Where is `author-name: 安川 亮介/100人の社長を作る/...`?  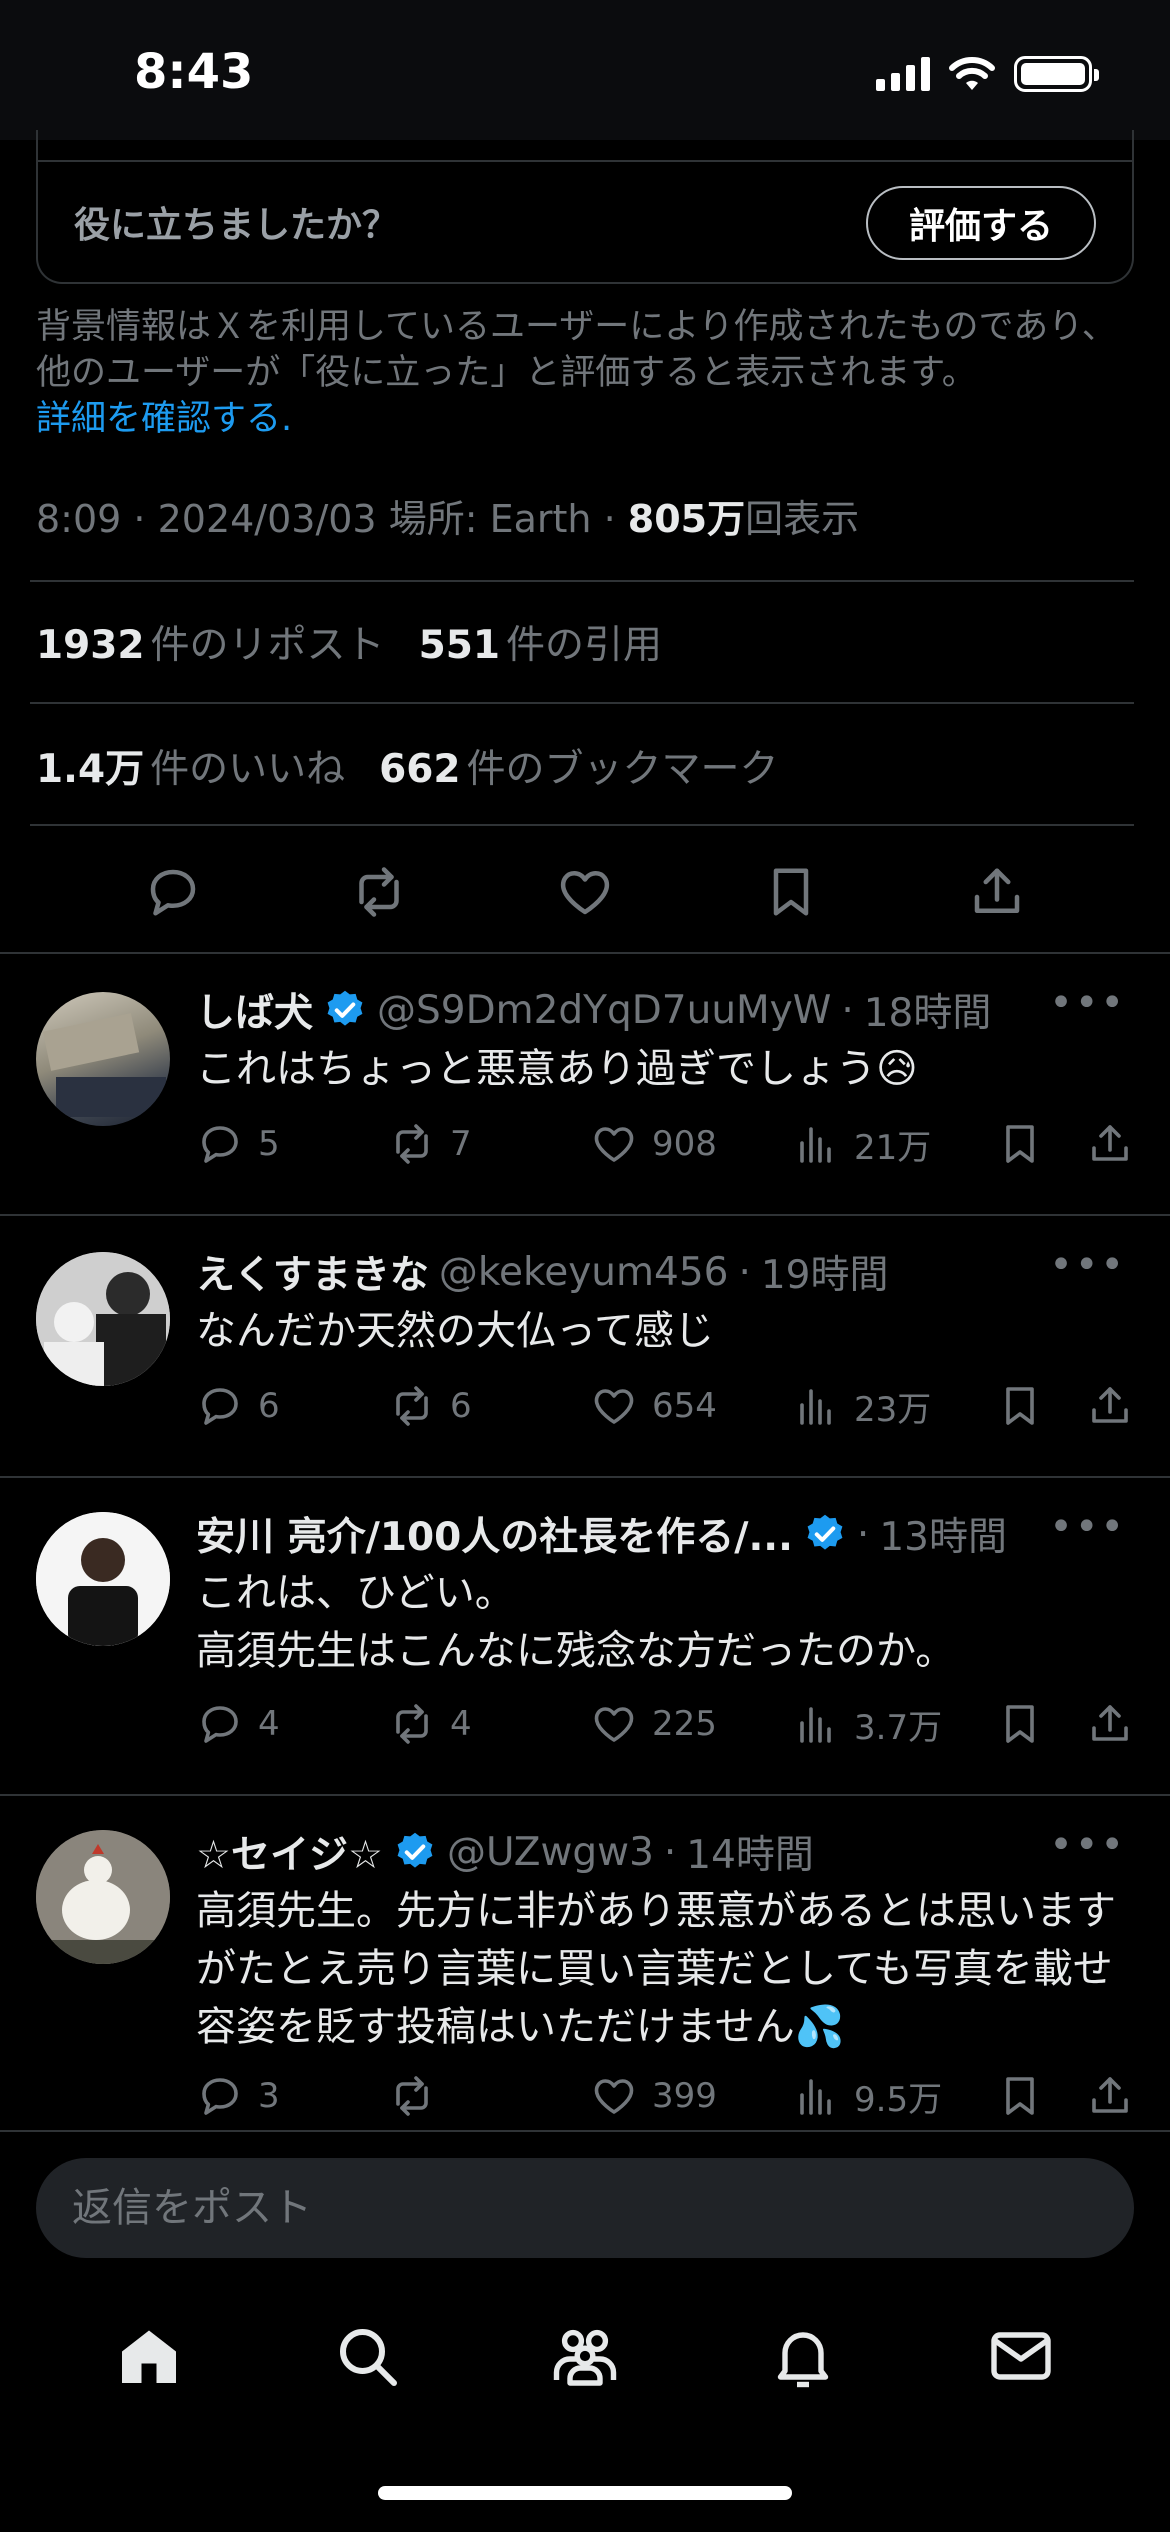
author-name: 安川 亮介/100人の社長を作る/... is located at coordinates (494, 1534).